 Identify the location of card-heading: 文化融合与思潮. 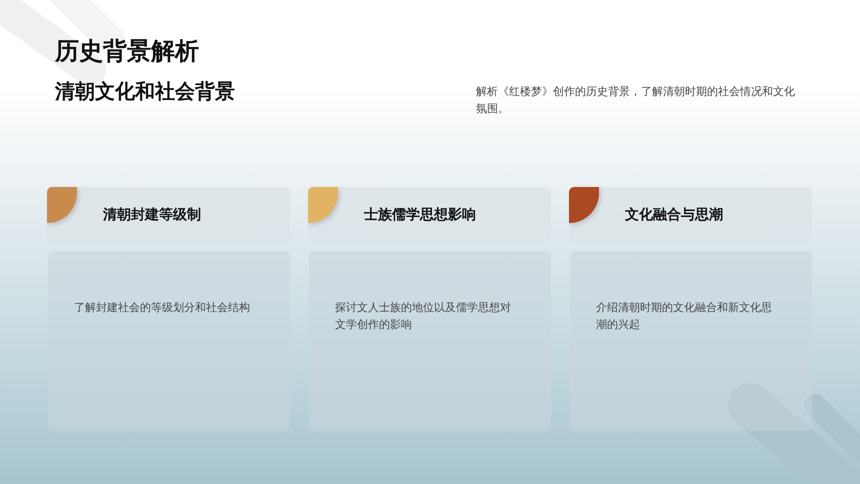
(674, 215).